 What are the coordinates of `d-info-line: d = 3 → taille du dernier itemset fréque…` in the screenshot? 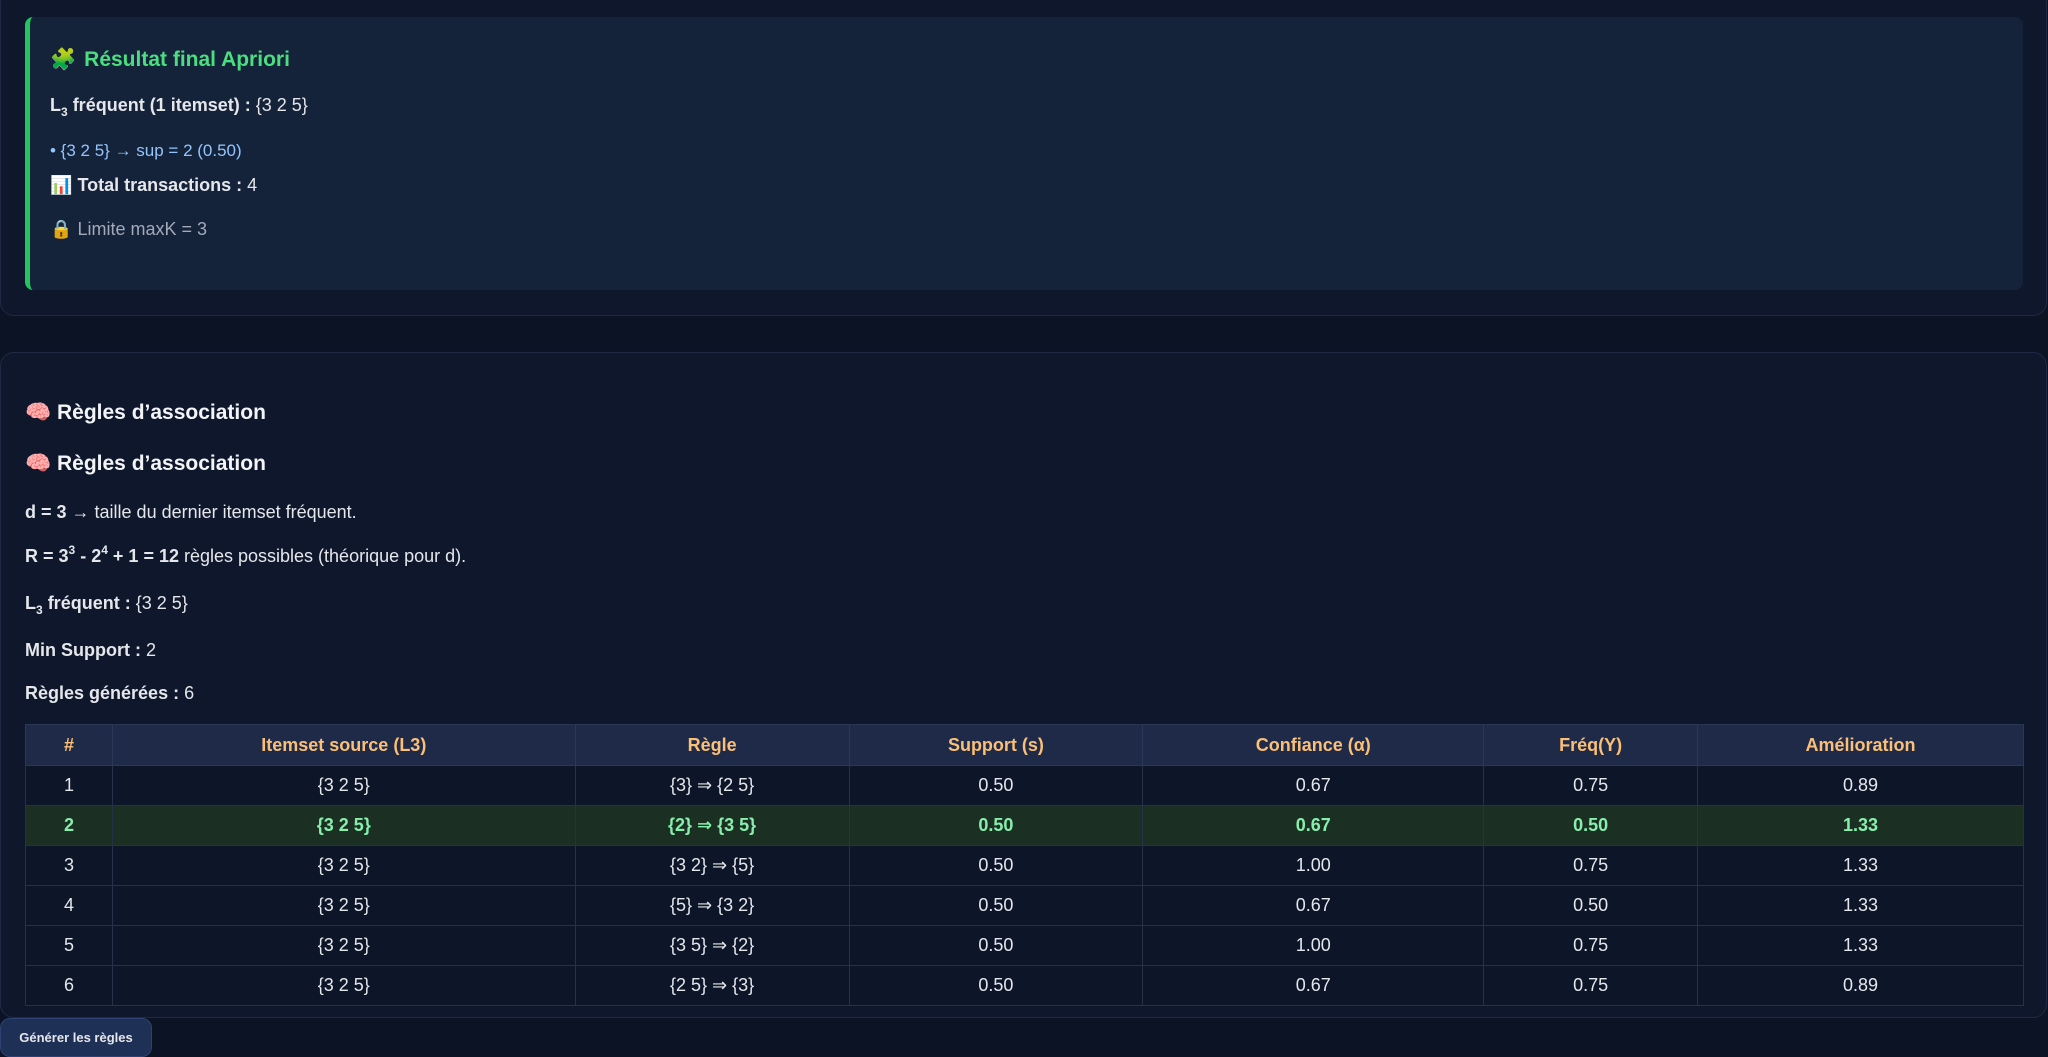 It's located at (191, 512).